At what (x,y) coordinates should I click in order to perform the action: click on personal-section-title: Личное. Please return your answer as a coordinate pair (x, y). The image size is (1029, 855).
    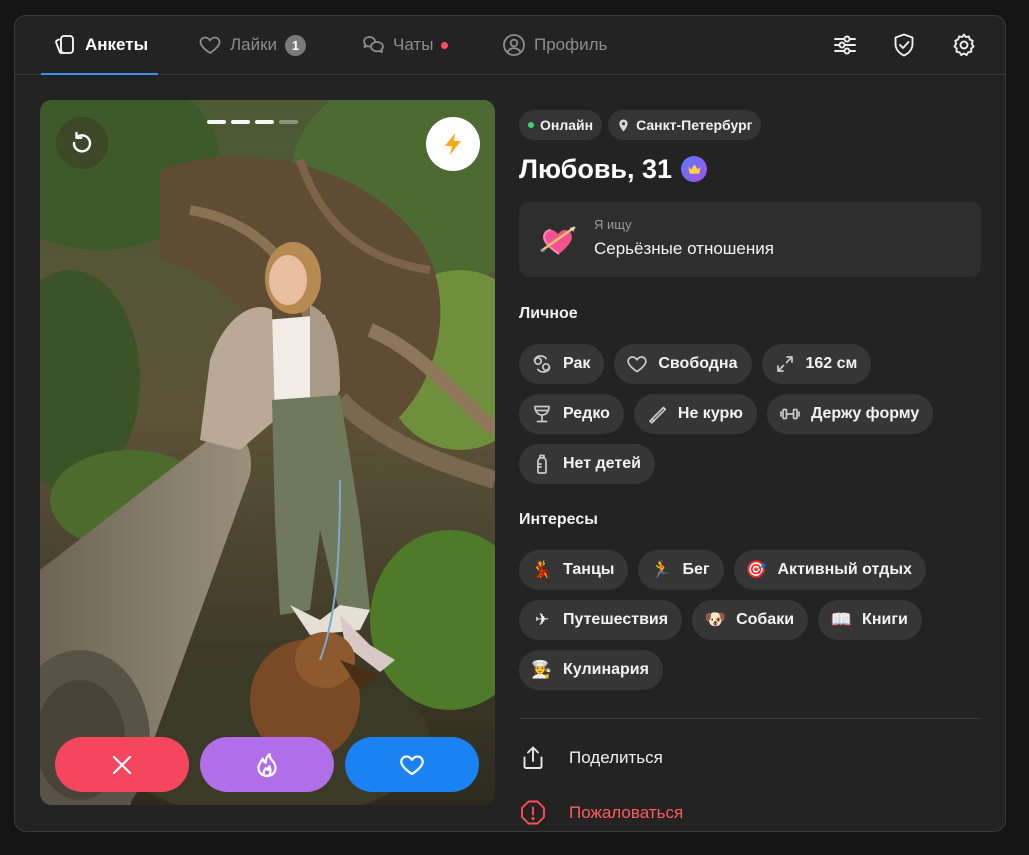
    Looking at the image, I should click on (548, 313).